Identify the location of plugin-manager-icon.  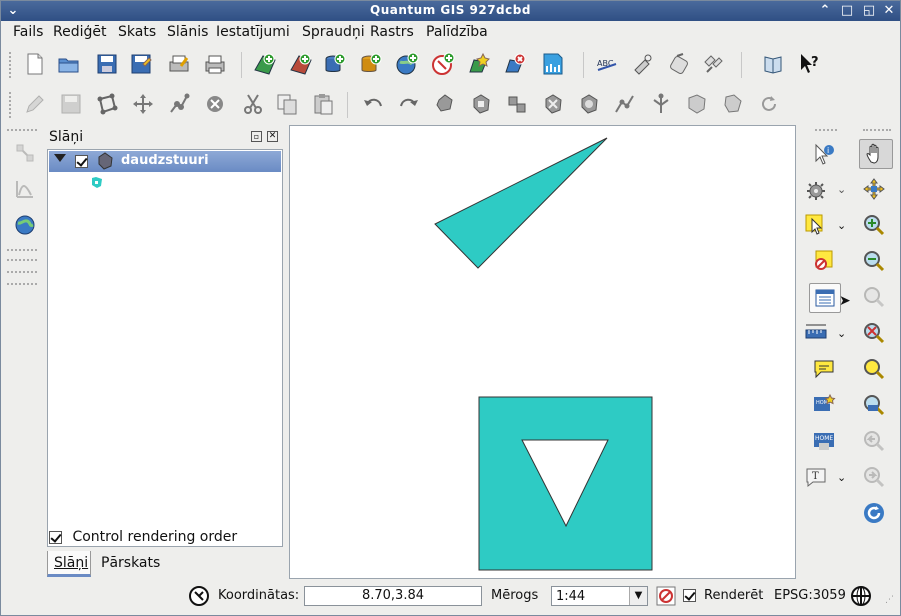
(713, 64).